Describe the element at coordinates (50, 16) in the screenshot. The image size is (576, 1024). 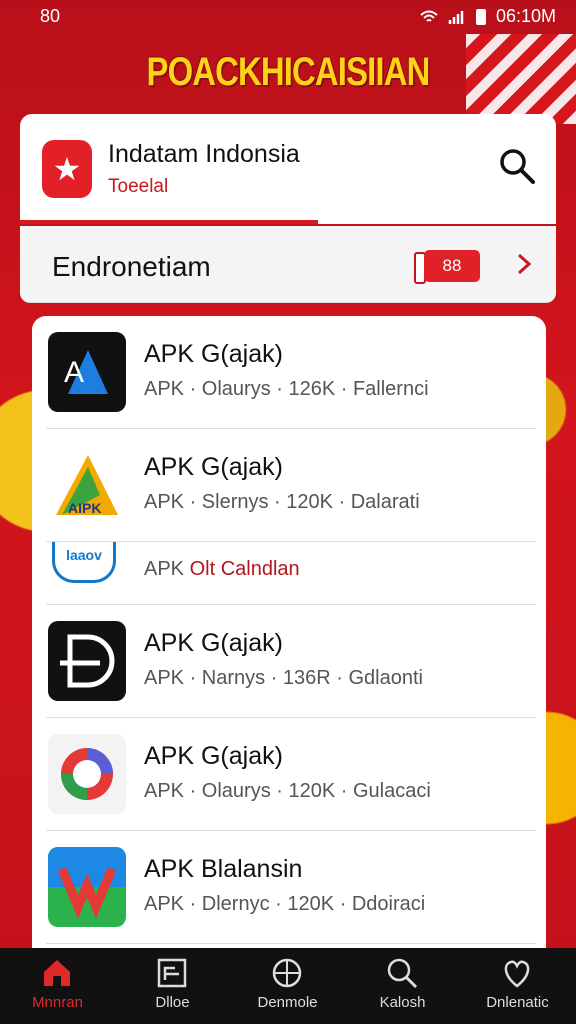
I see `status-time-left: 80` at that location.